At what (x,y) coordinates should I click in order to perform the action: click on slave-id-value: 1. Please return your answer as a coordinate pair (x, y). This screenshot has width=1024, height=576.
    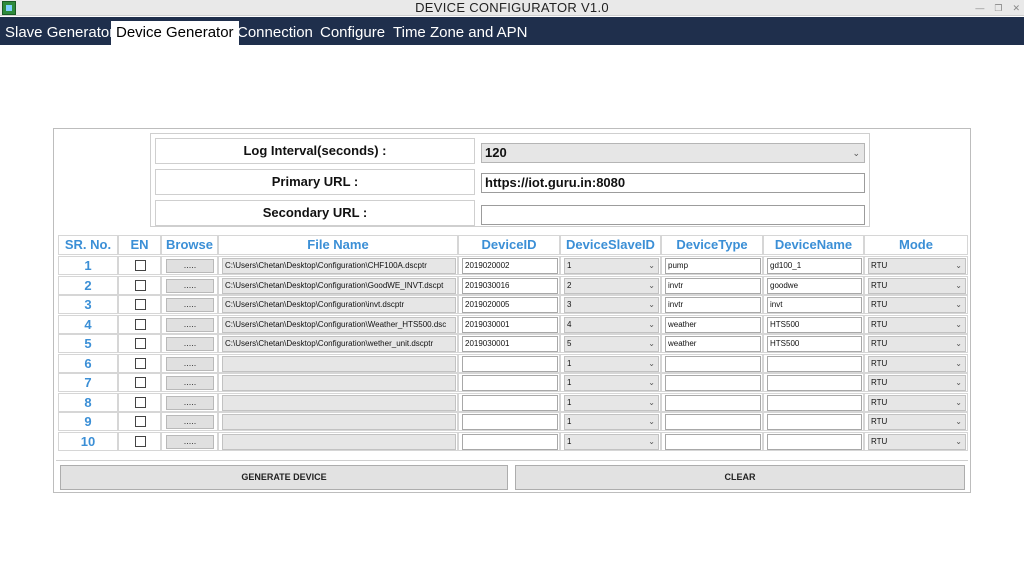
    Looking at the image, I should click on (569, 421).